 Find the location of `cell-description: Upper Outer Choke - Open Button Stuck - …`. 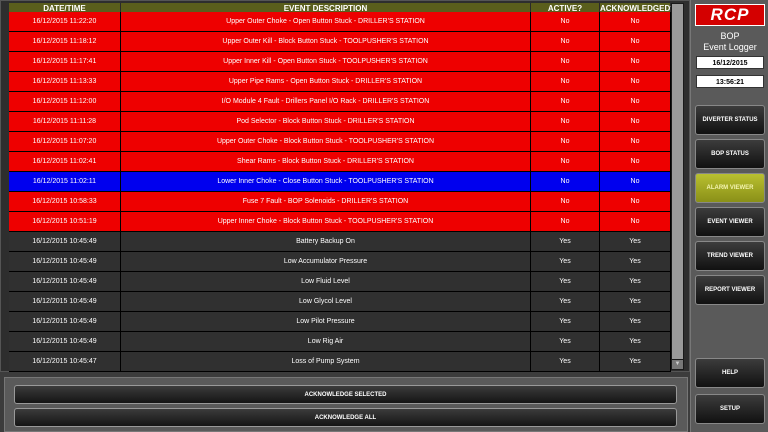

cell-description: Upper Outer Choke - Open Button Stuck - … is located at coordinates (326, 21).